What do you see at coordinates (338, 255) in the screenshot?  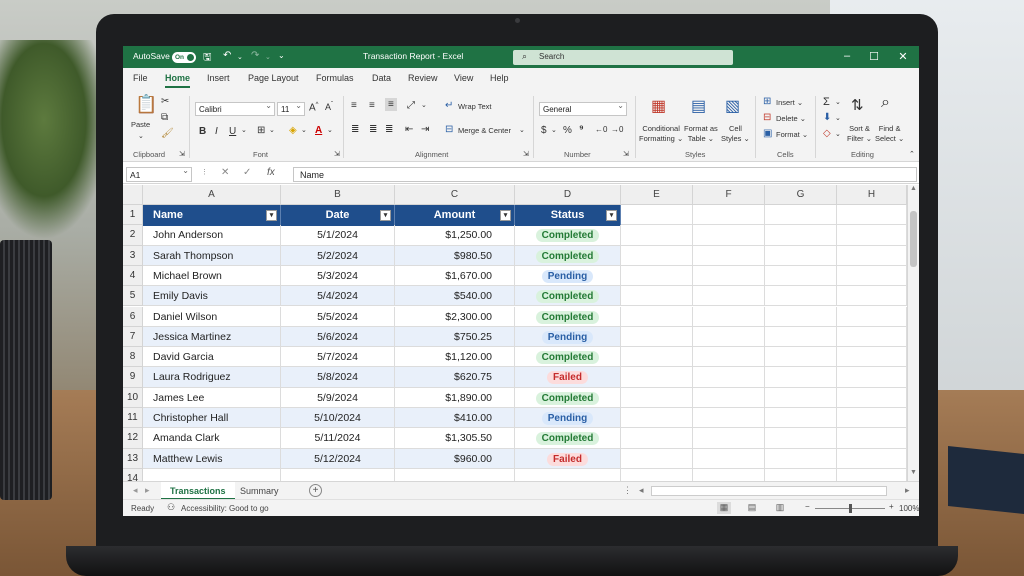 I see `table-cell-date: 5/2/2024` at bounding box center [338, 255].